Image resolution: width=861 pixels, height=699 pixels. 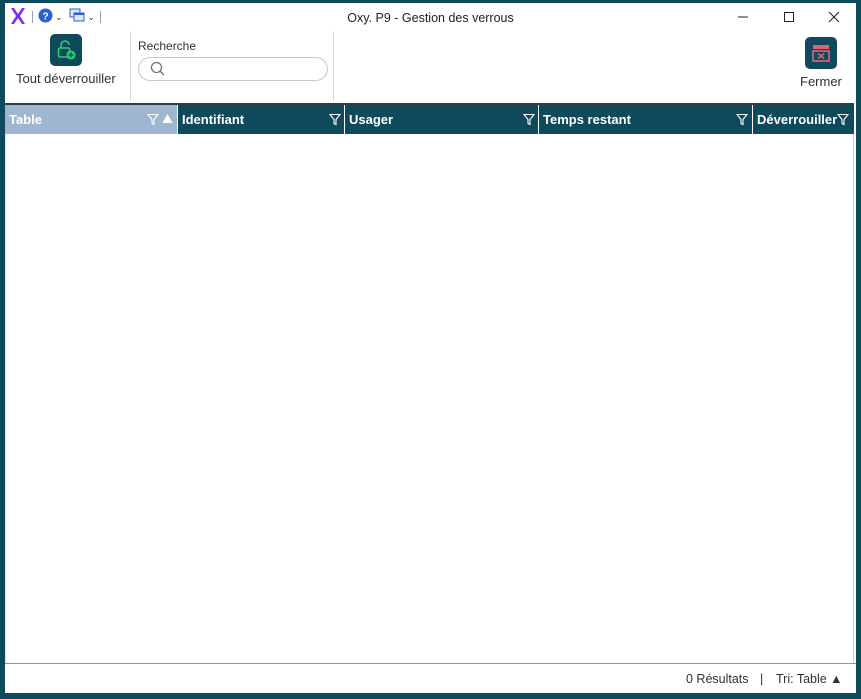 I want to click on column-header-label: Identifiant, so click(x=213, y=119).